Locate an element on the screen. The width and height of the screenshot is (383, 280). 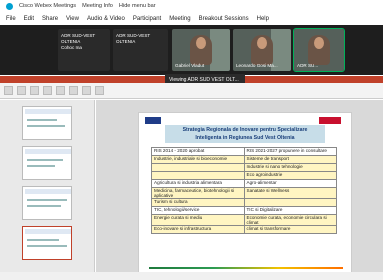
table-cell: Turism si cultura is located at coordinates (198, 202).